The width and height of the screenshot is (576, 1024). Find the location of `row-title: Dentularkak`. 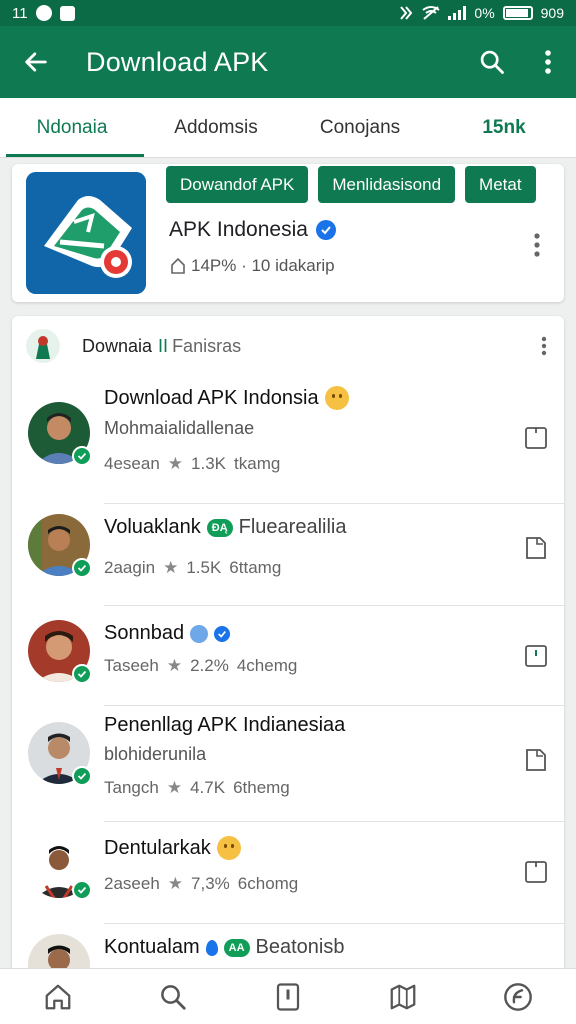

row-title: Dentularkak is located at coordinates (172, 848).